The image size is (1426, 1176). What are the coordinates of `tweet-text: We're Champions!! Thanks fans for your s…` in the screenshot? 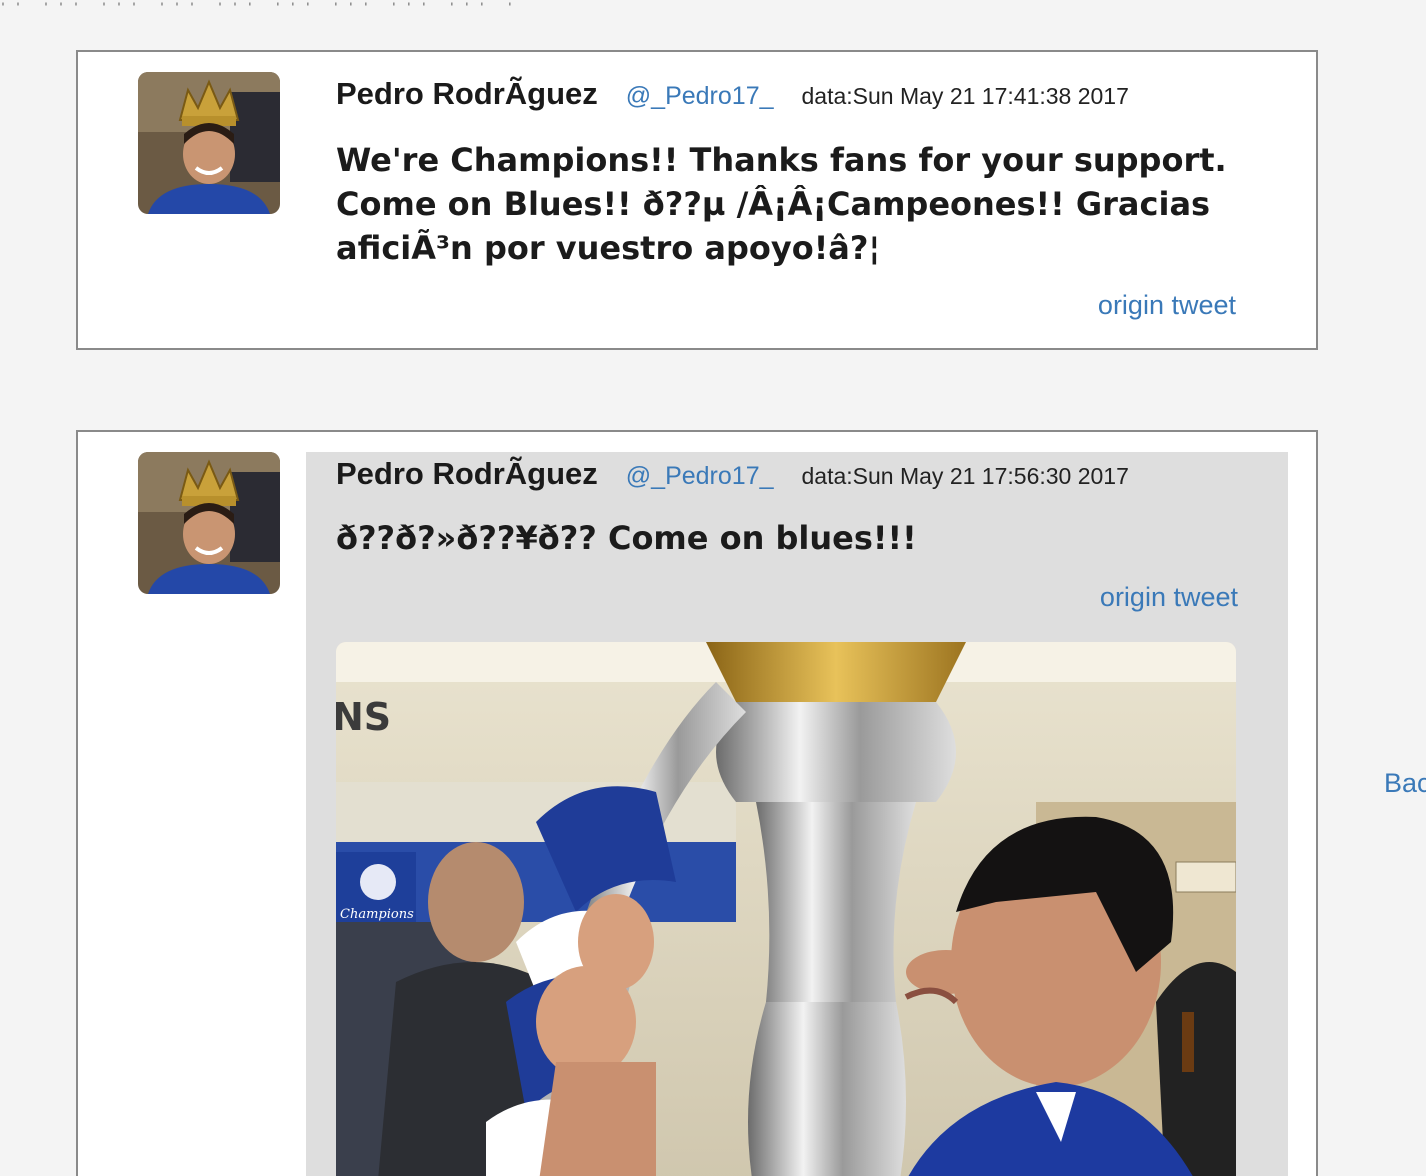 It's located at (781, 204).